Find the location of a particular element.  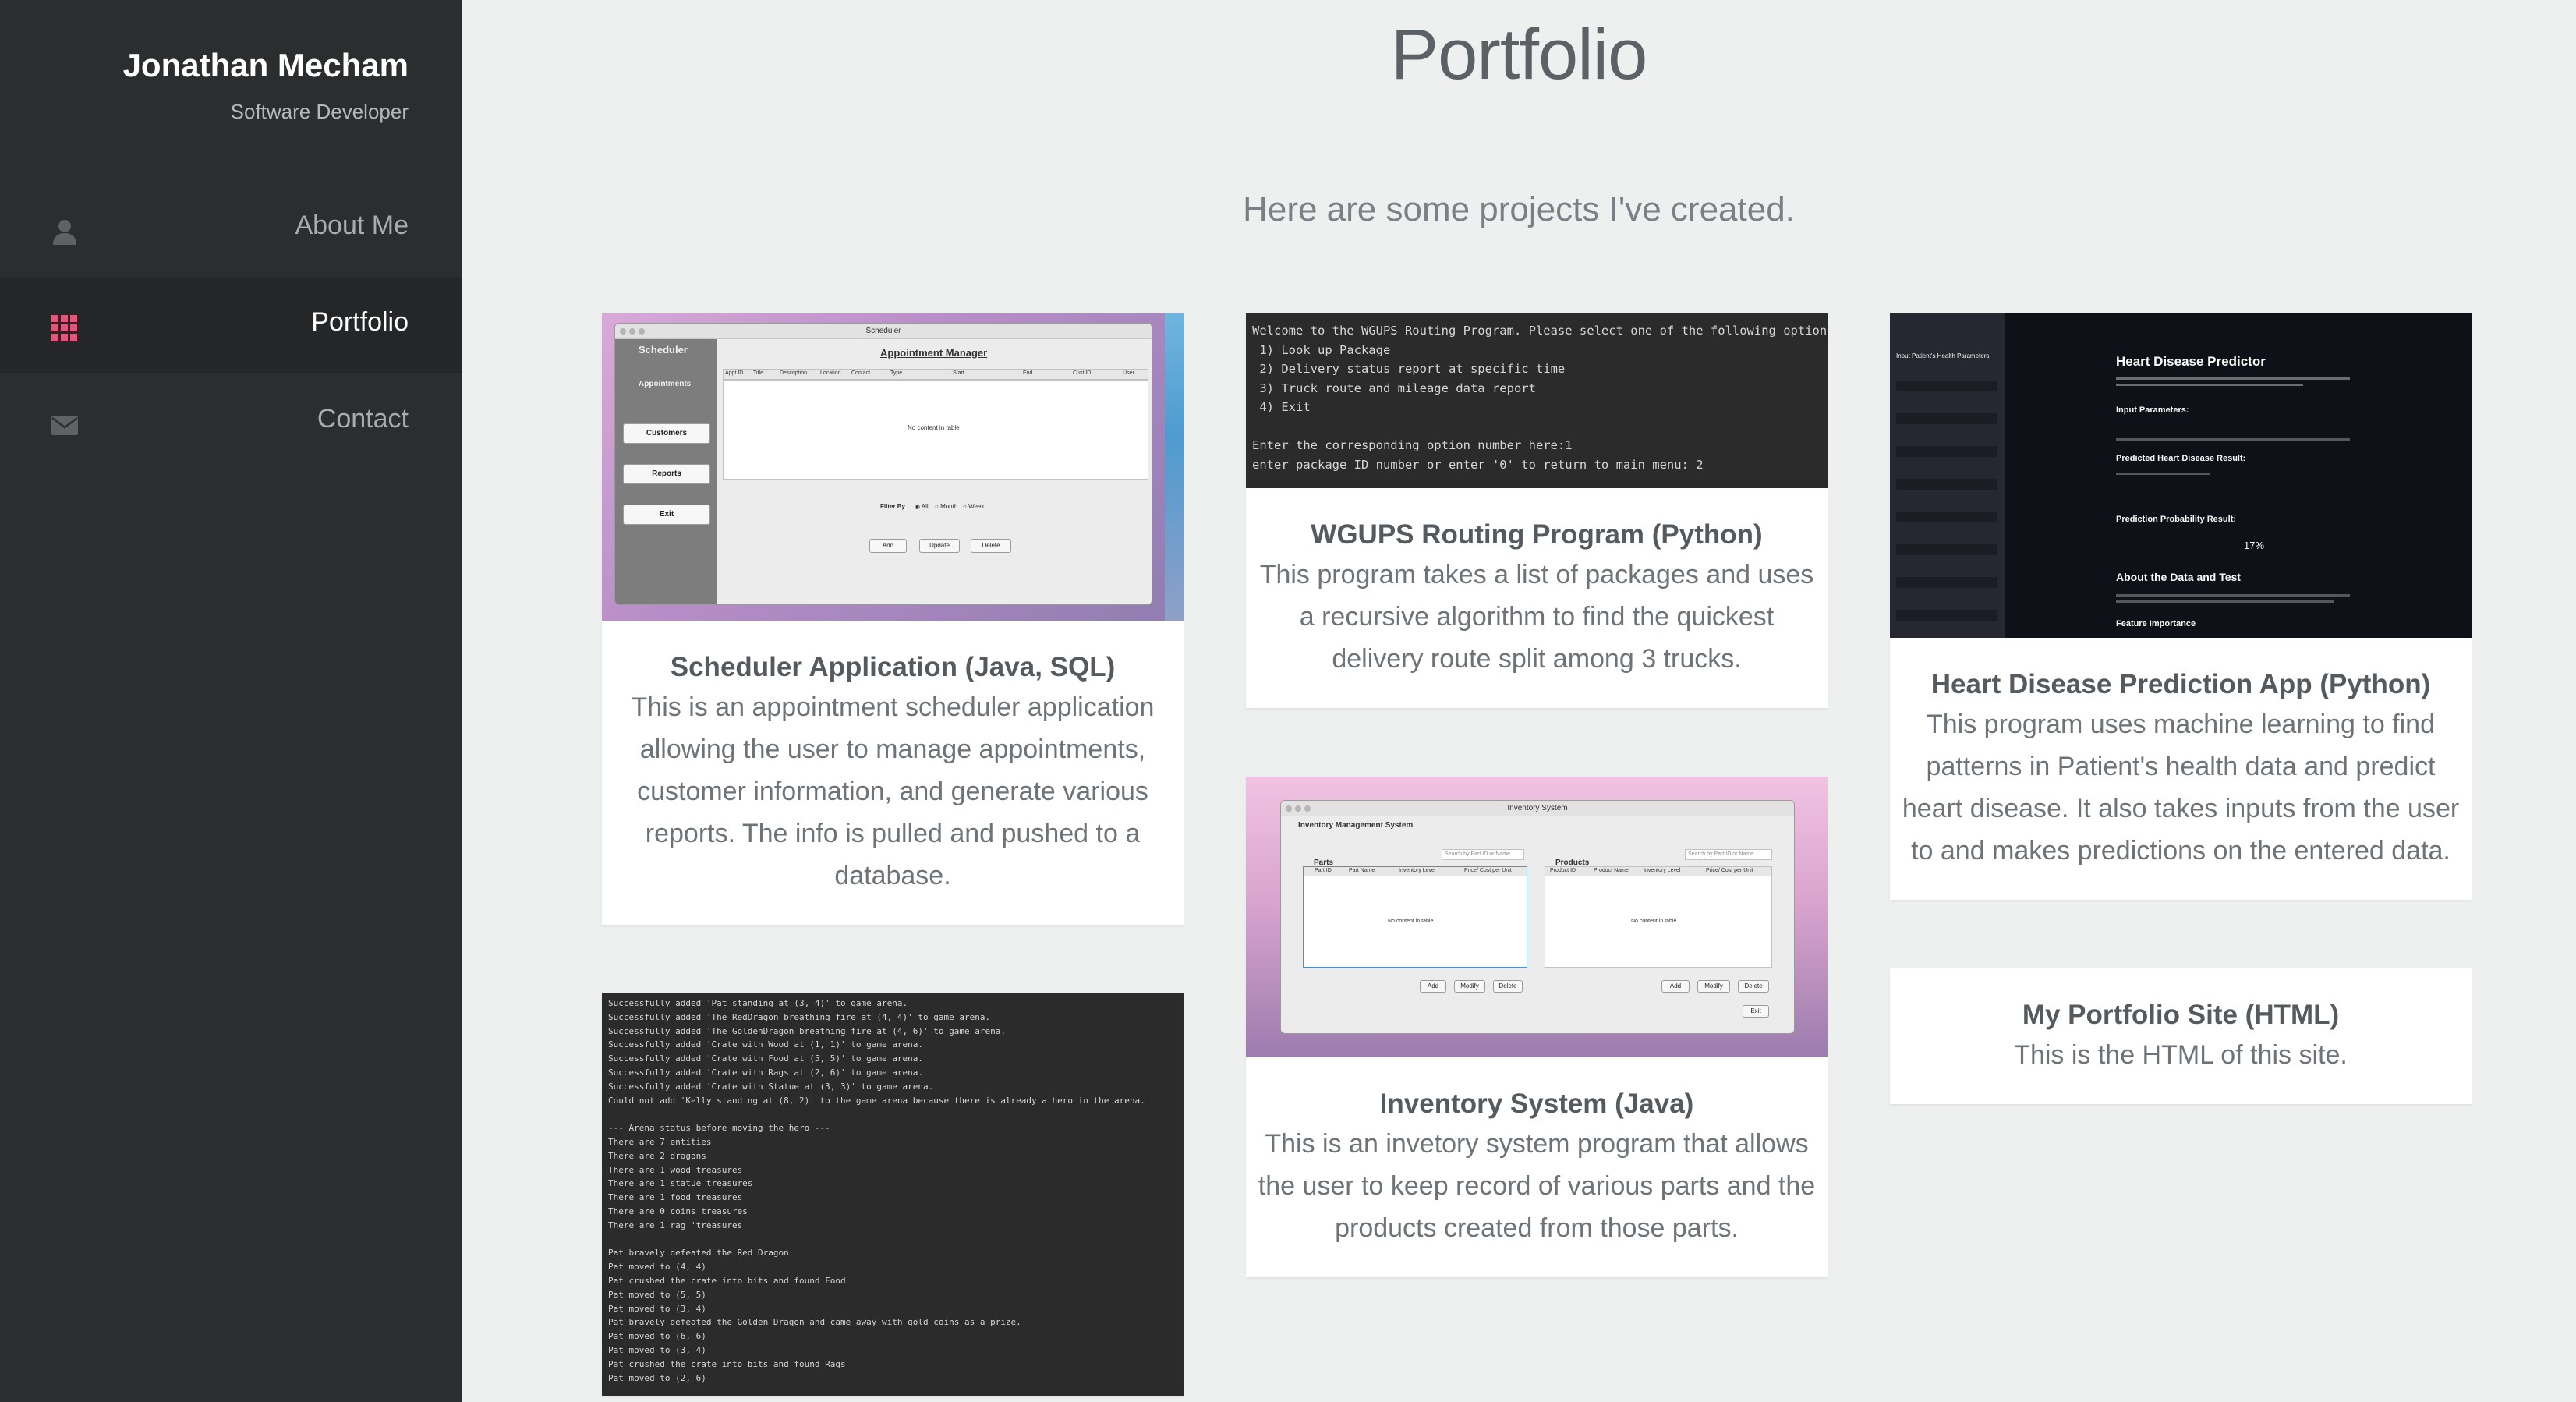

project-title: Heart Disease Prediction App (Python) is located at coordinates (2180, 684).